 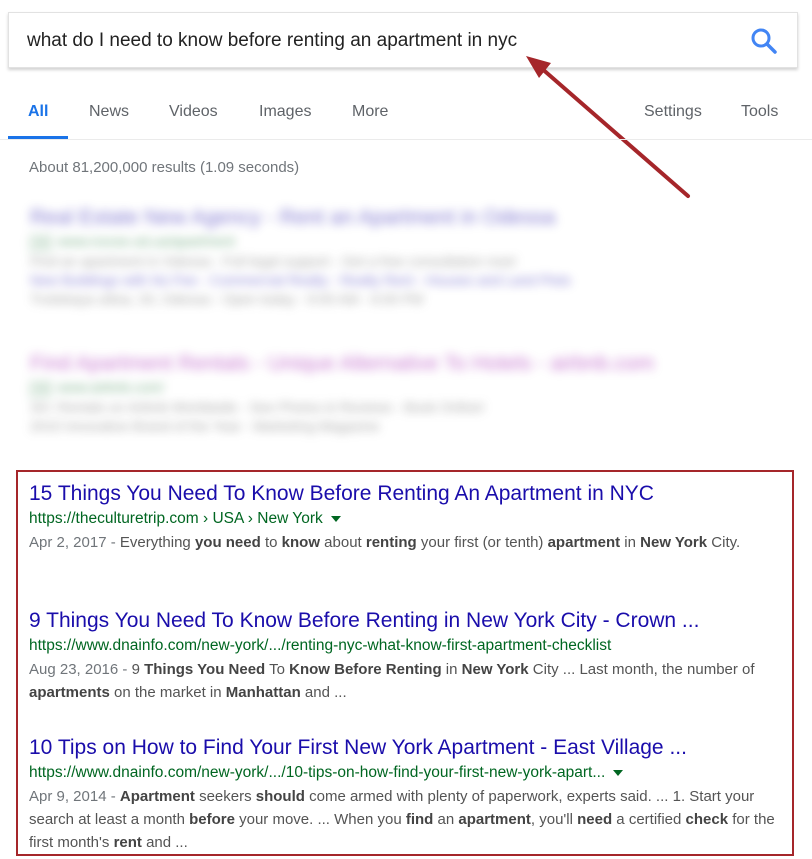 What do you see at coordinates (74, 796) in the screenshot?
I see `result-date: Apr 9, 2014 -` at bounding box center [74, 796].